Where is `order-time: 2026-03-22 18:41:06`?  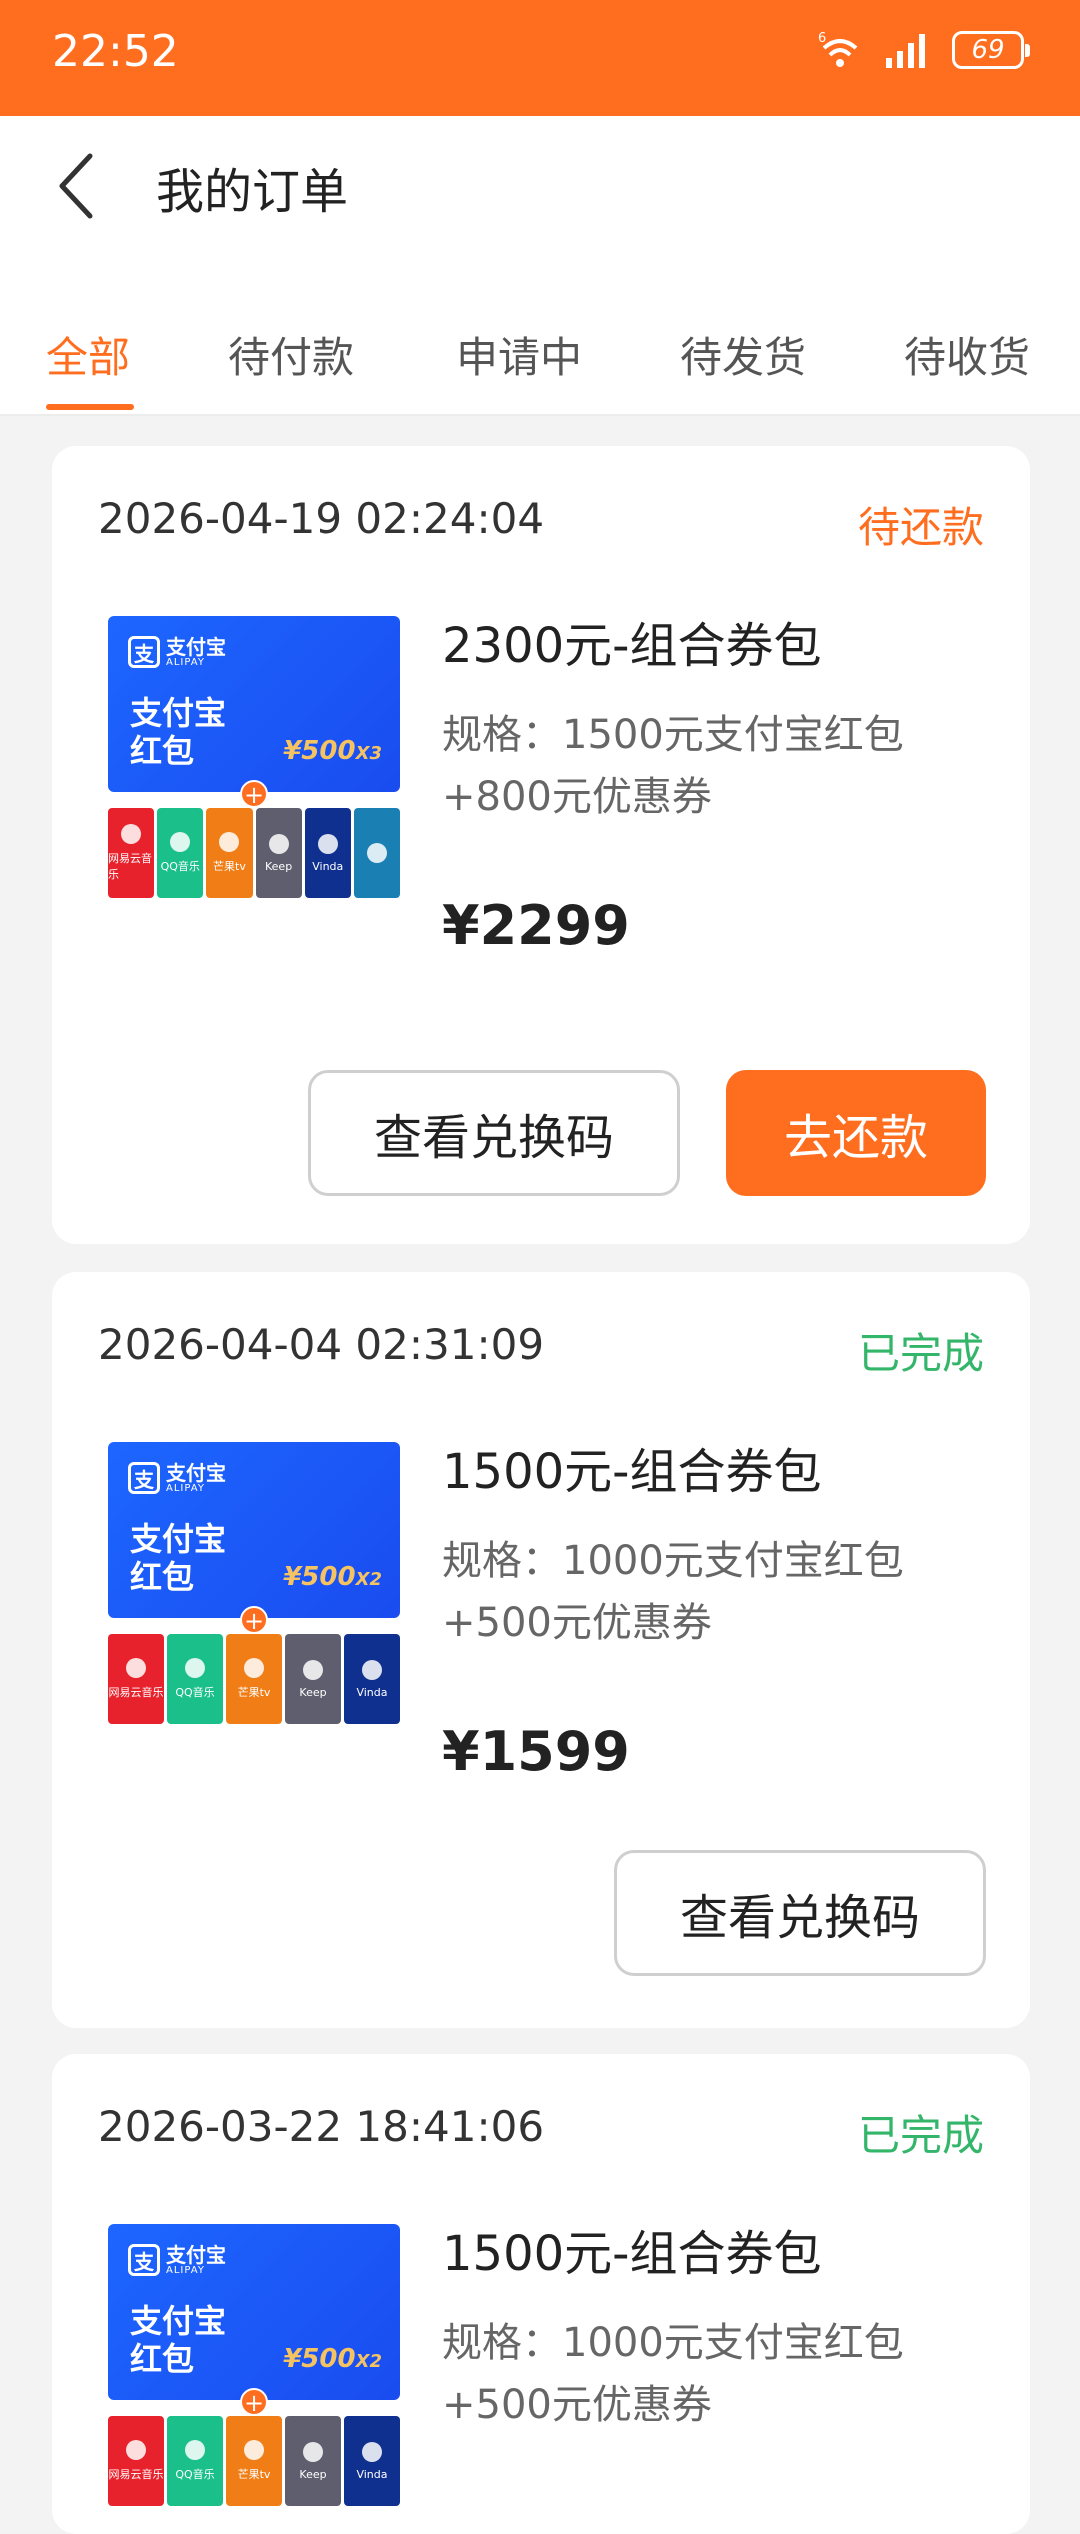 order-time: 2026-03-22 18:41:06 is located at coordinates (321, 2126).